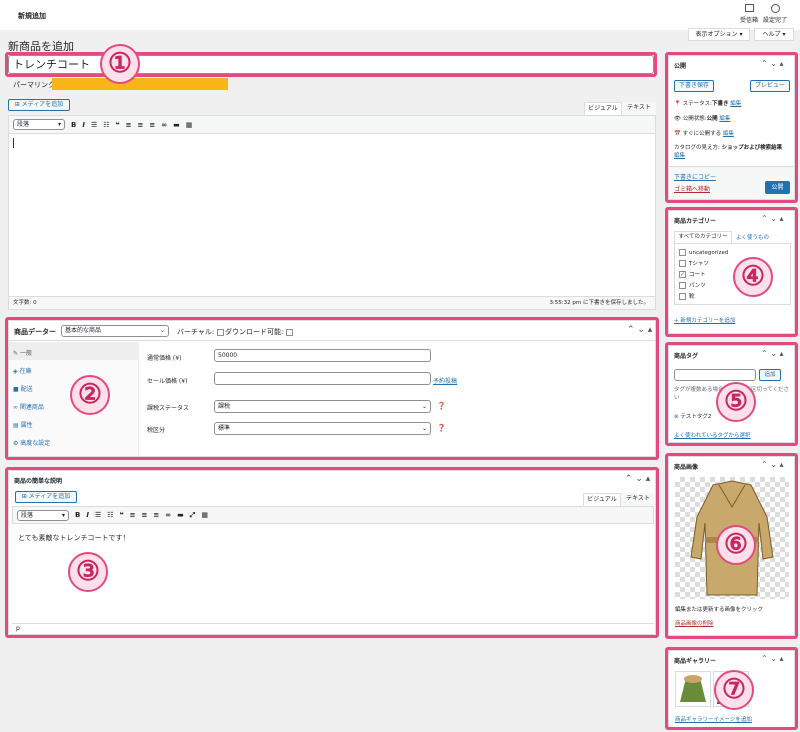 This screenshot has width=800, height=732. Describe the element at coordinates (13, 143) in the screenshot. I see `text-cursor` at that location.